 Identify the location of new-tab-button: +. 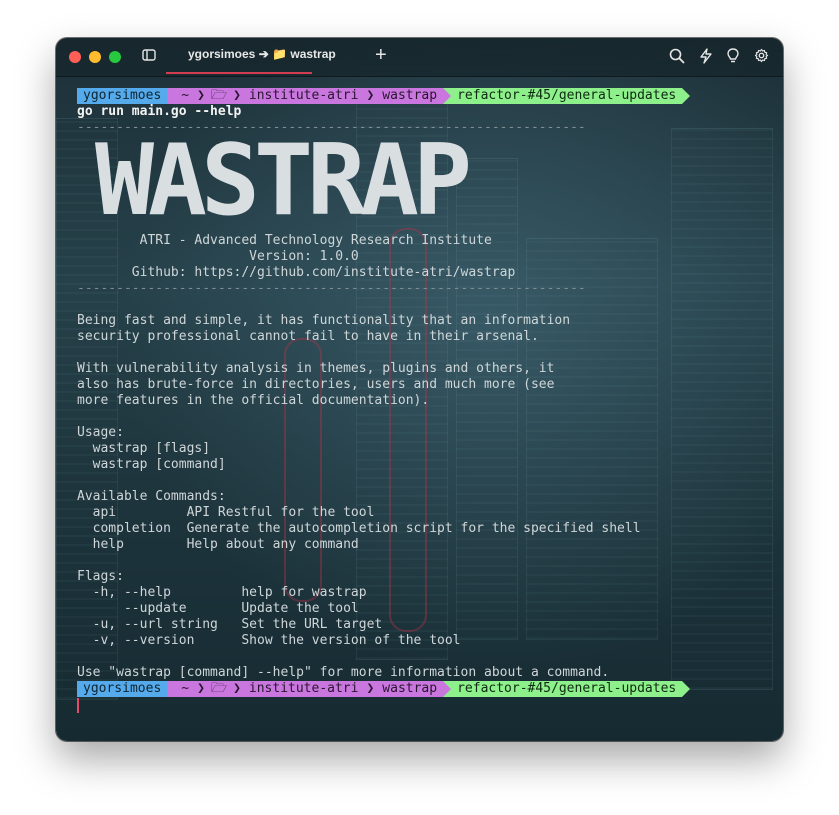
(381, 55).